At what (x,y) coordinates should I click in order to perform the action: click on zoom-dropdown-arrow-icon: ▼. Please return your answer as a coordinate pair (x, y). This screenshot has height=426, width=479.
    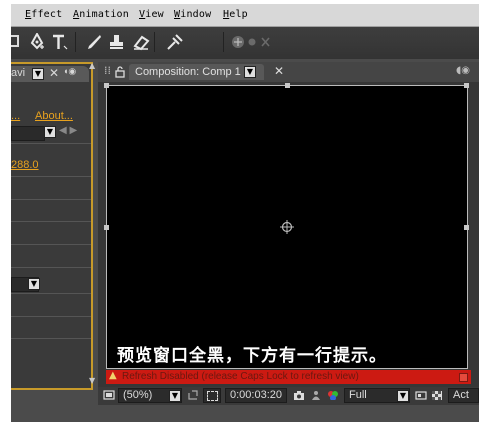
    Looking at the image, I should click on (175, 396).